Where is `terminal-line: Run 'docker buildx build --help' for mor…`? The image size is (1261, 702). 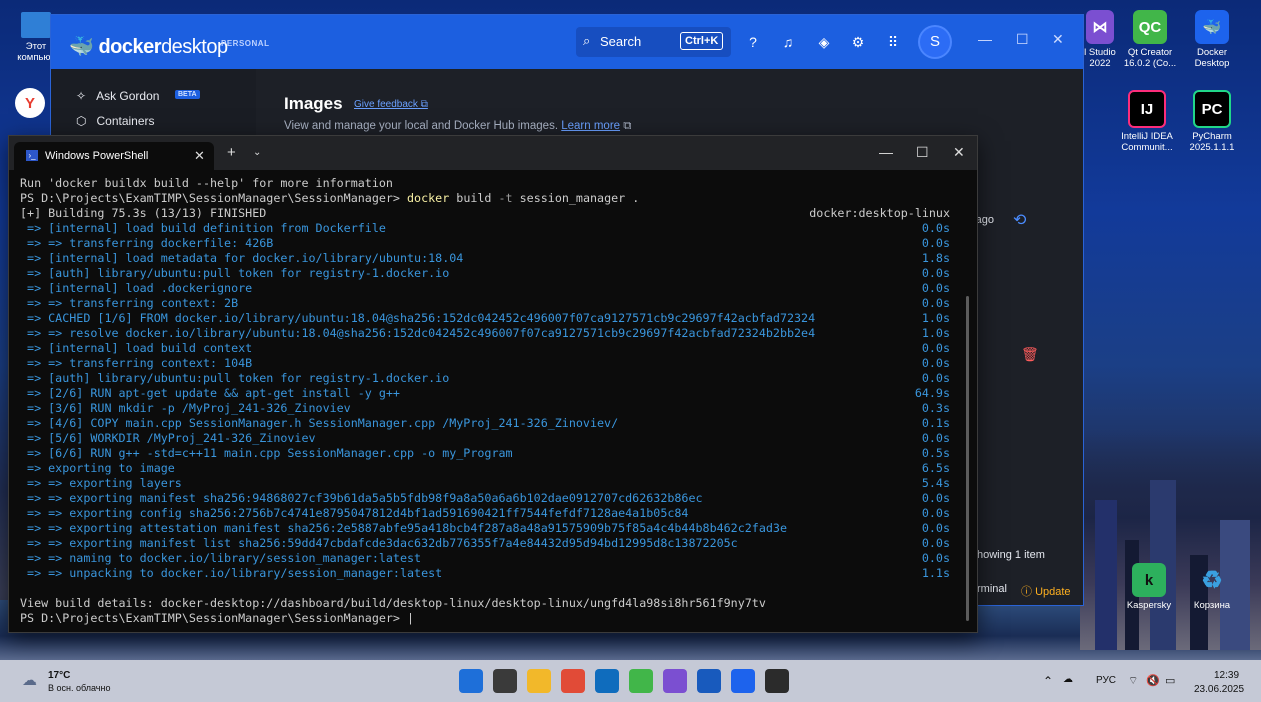 terminal-line: Run 'docker buildx build --help' for mor… is located at coordinates (206, 183).